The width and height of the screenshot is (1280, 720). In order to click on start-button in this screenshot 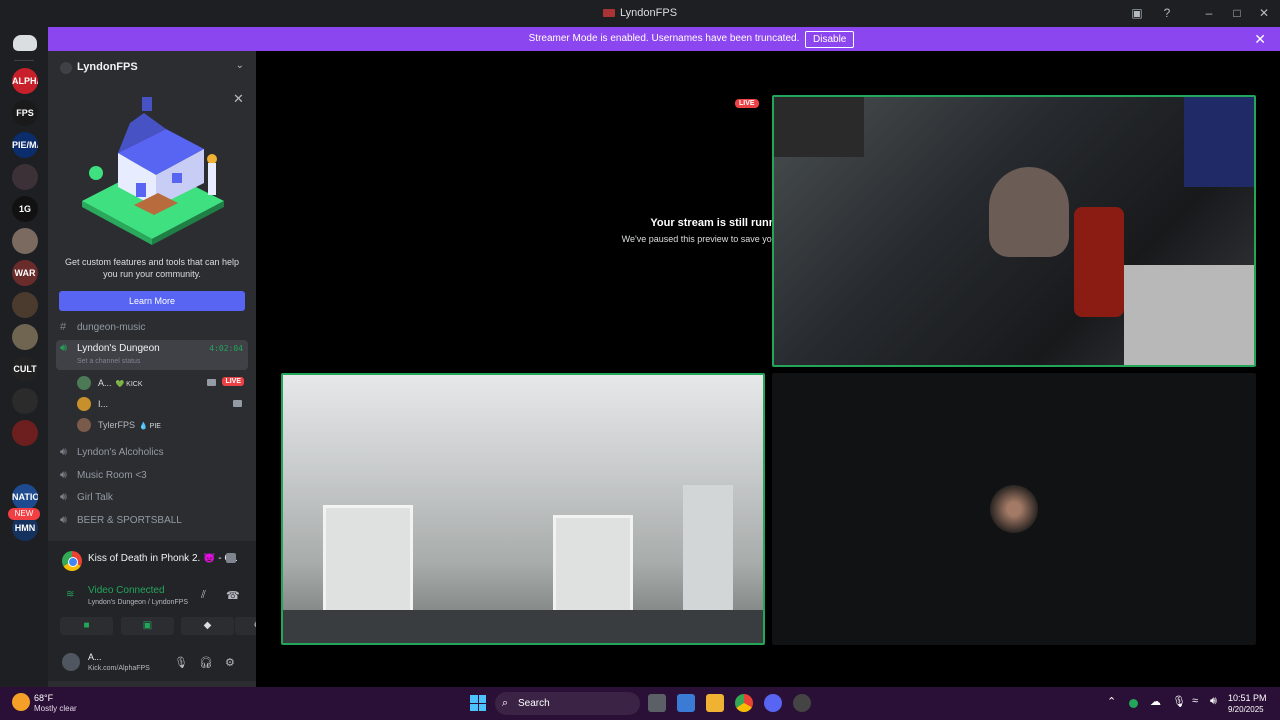, I will do `click(478, 703)`.